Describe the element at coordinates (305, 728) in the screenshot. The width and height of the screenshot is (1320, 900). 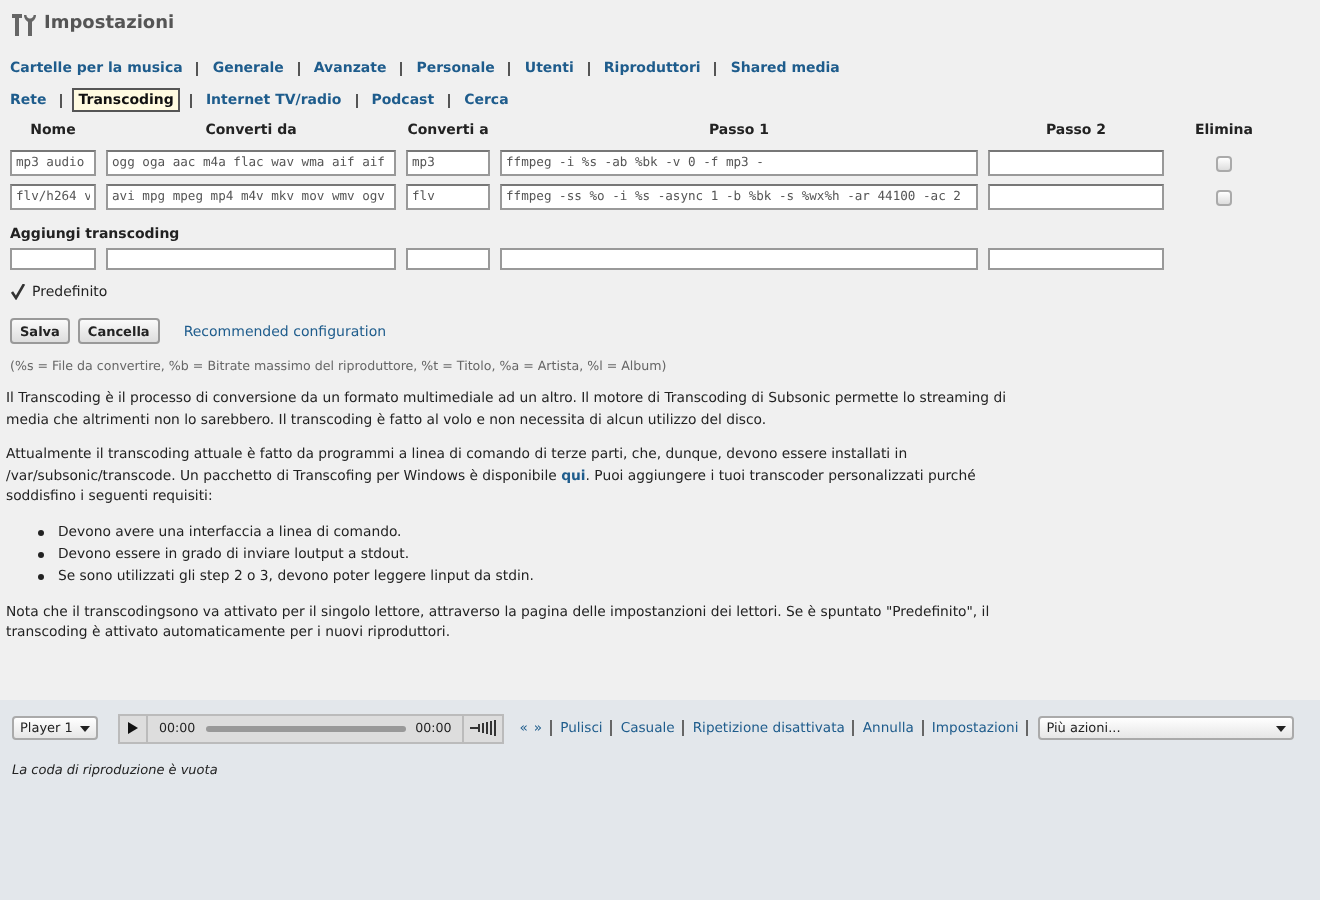
I see `progress-track` at that location.